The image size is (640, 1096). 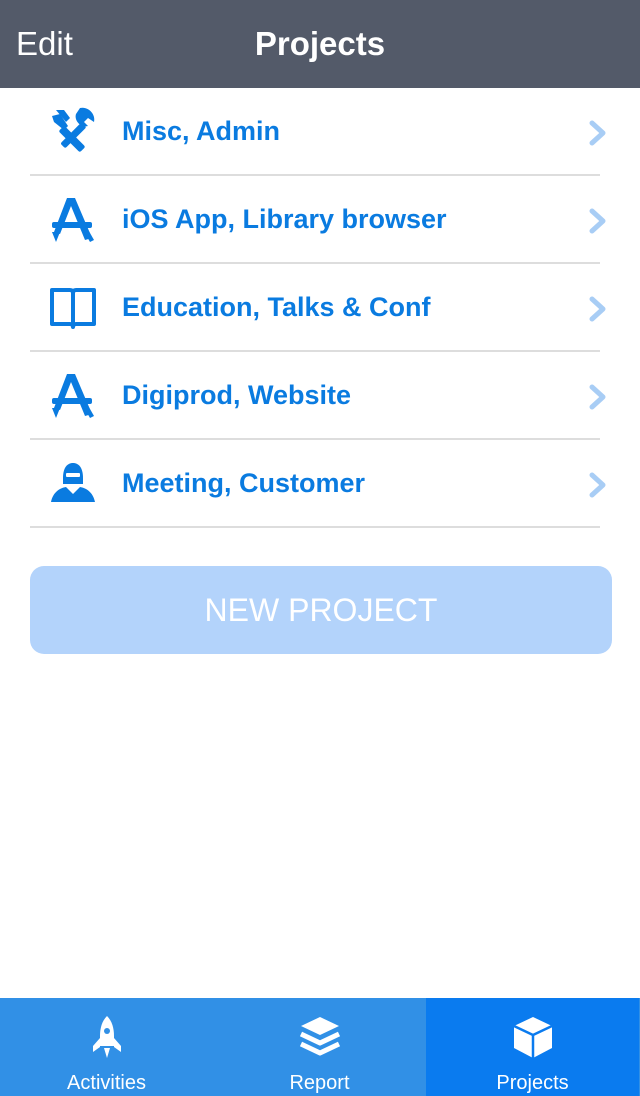 I want to click on navigation-bar: Edit Projects, so click(x=320, y=44).